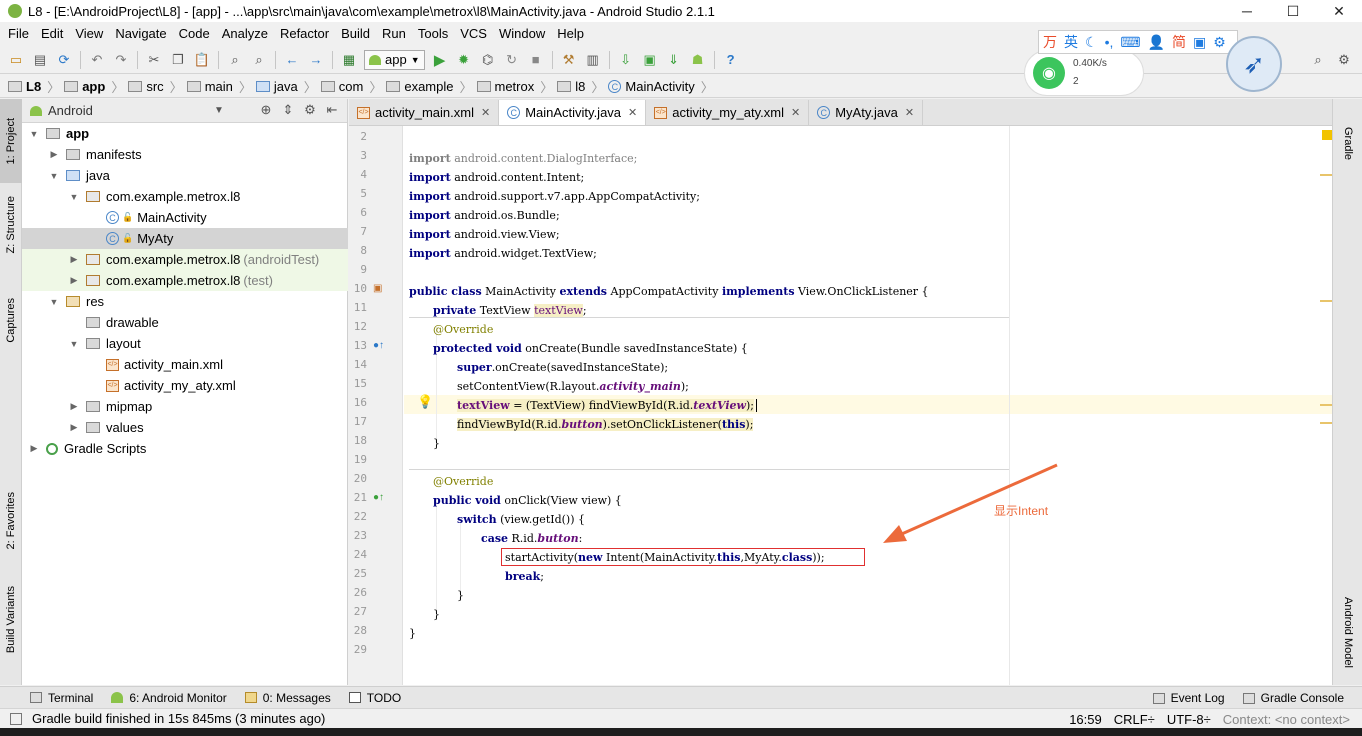  Describe the element at coordinates (1084, 73) in the screenshot. I see `network-widget: ◉ 0.40K/s 2` at that location.